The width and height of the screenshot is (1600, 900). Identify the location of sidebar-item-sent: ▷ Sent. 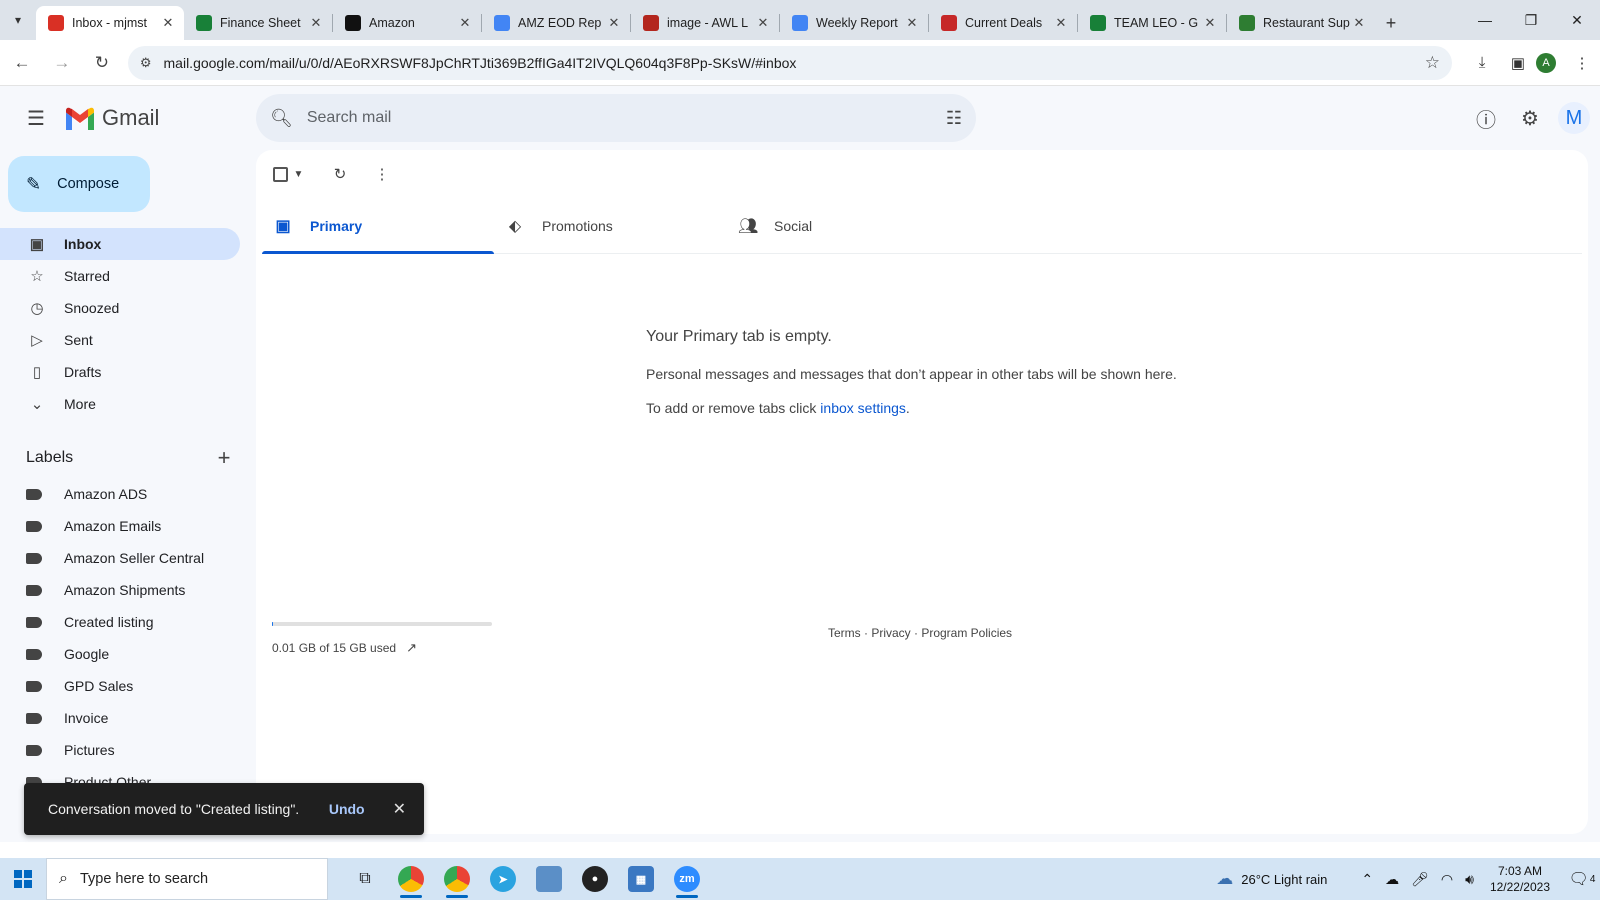
(120, 340).